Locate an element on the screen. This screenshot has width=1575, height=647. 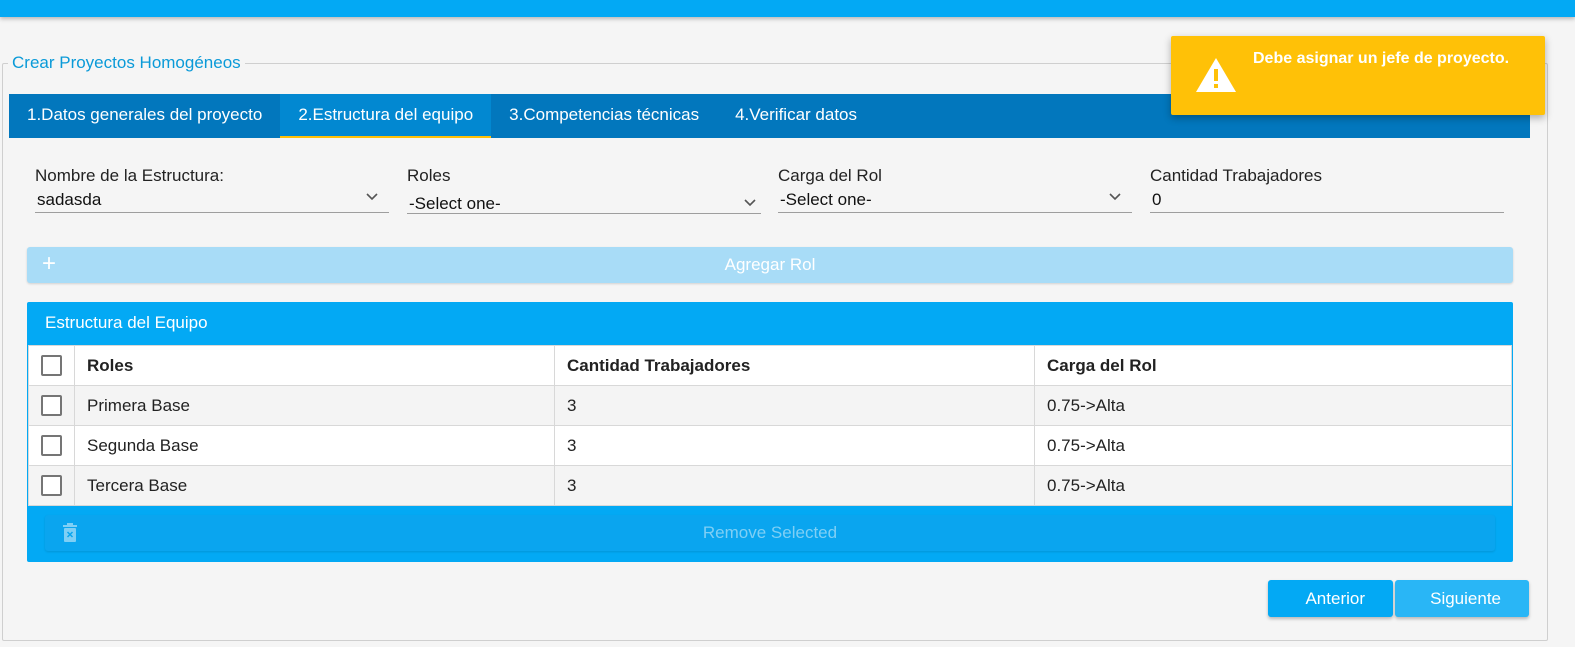
table-row: Tercera Base 3 0.75->Alta is located at coordinates (770, 485).